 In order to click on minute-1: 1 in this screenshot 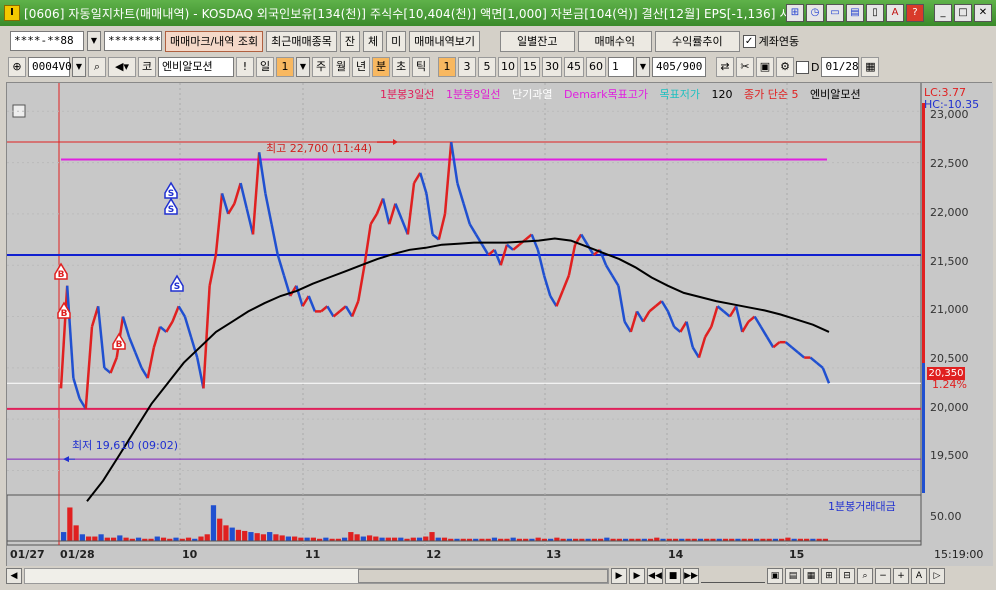, I will do `click(447, 67)`.